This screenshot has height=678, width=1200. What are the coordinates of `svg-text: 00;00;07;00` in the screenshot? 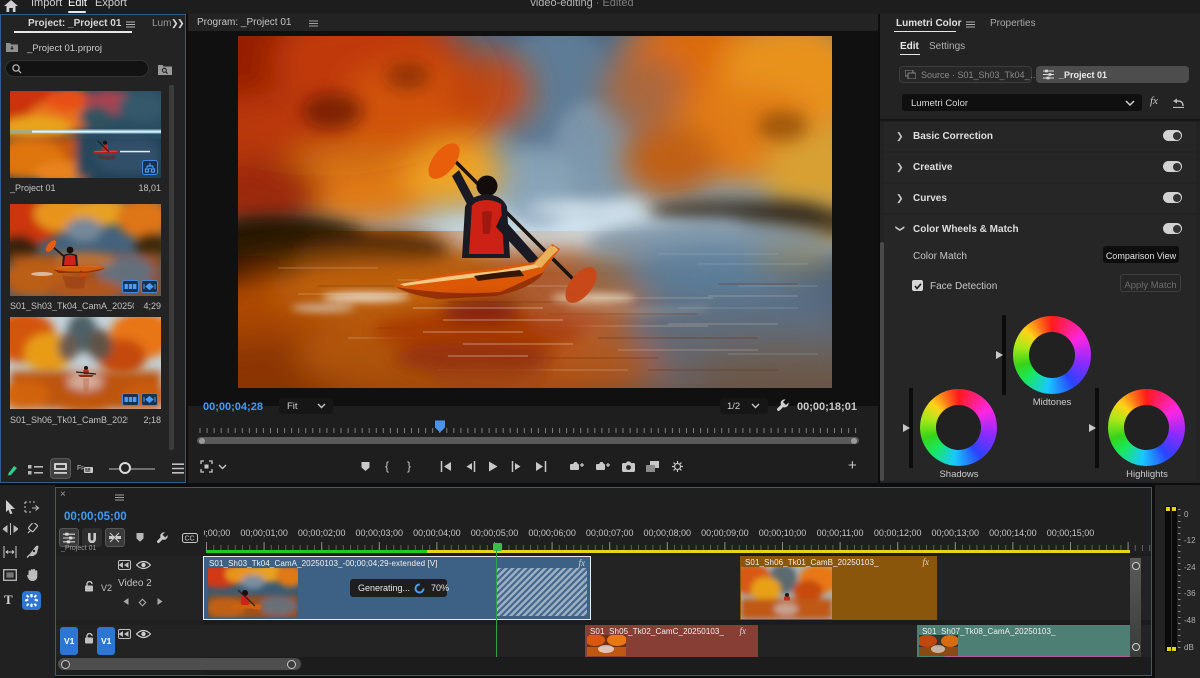 It's located at (610, 533).